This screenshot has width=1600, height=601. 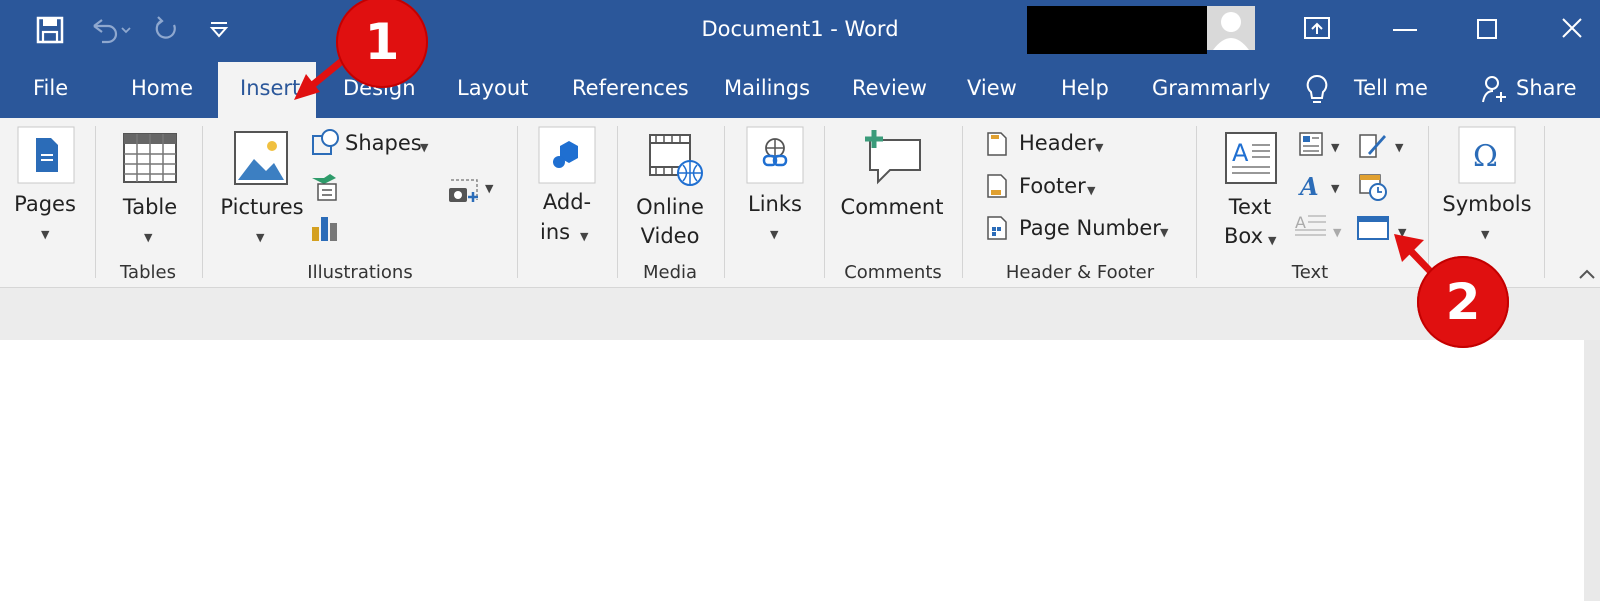 What do you see at coordinates (1311, 144) in the screenshot?
I see `quick-parts-icon` at bounding box center [1311, 144].